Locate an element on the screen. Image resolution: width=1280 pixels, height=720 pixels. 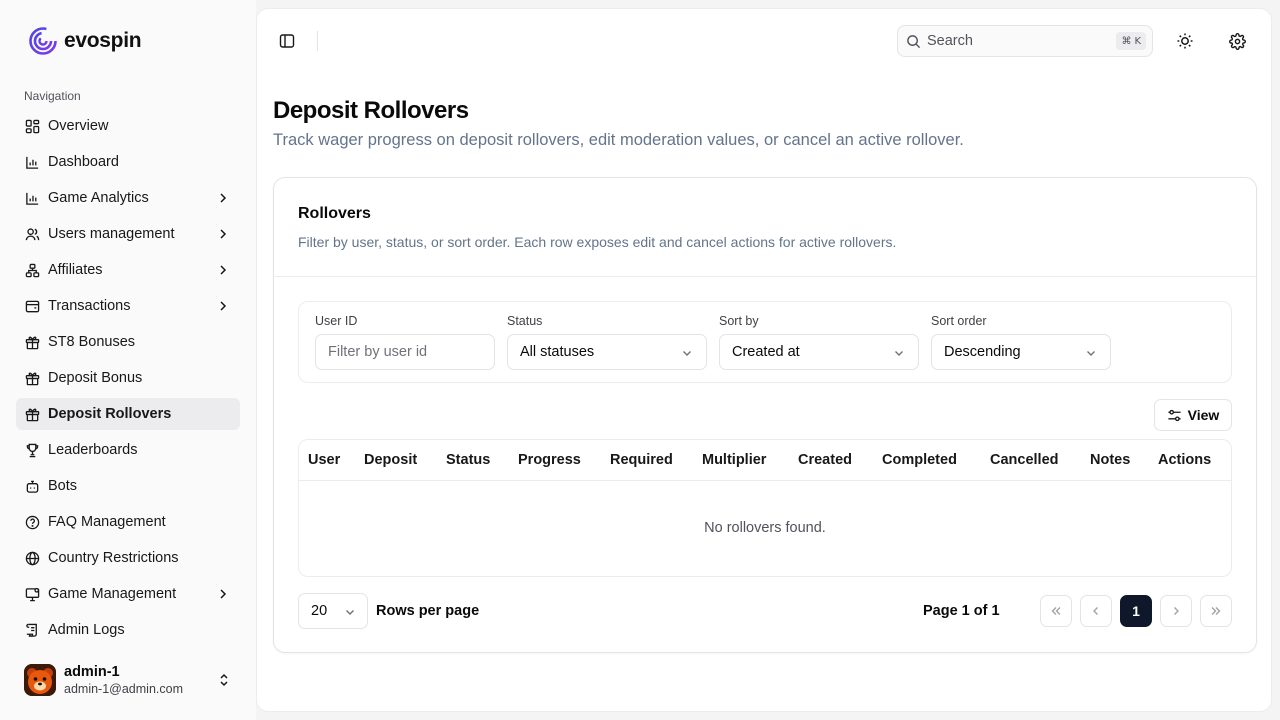
sort-by-label: Sort by is located at coordinates (739, 321).